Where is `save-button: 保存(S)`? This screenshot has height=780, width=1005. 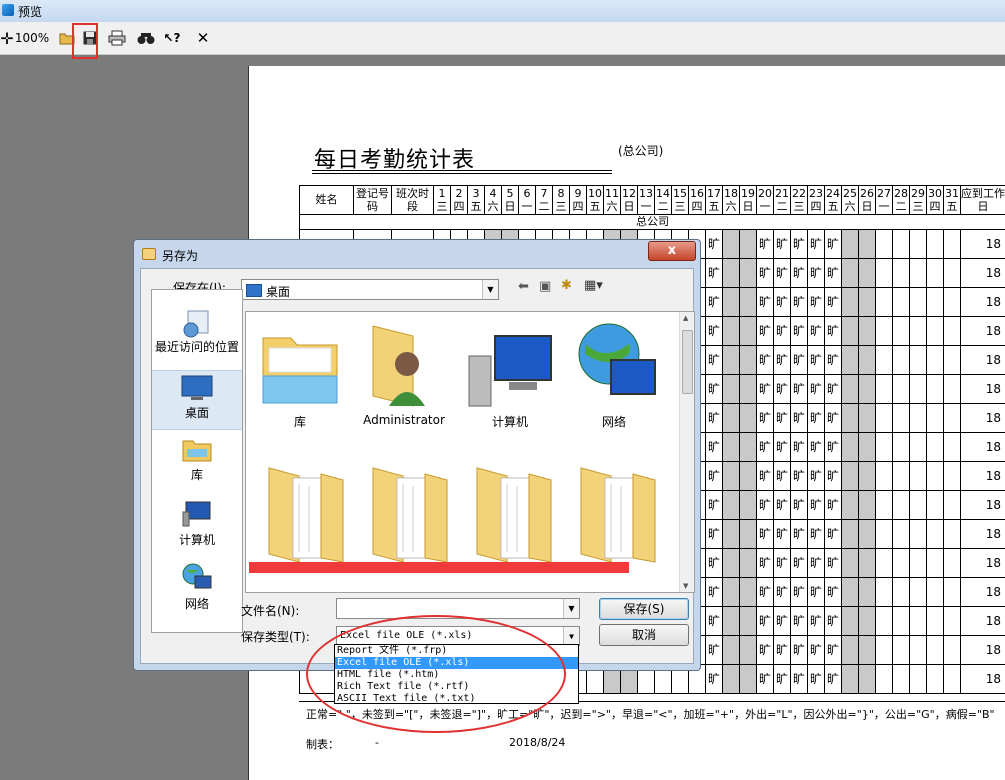
save-button: 保存(S) is located at coordinates (644, 609).